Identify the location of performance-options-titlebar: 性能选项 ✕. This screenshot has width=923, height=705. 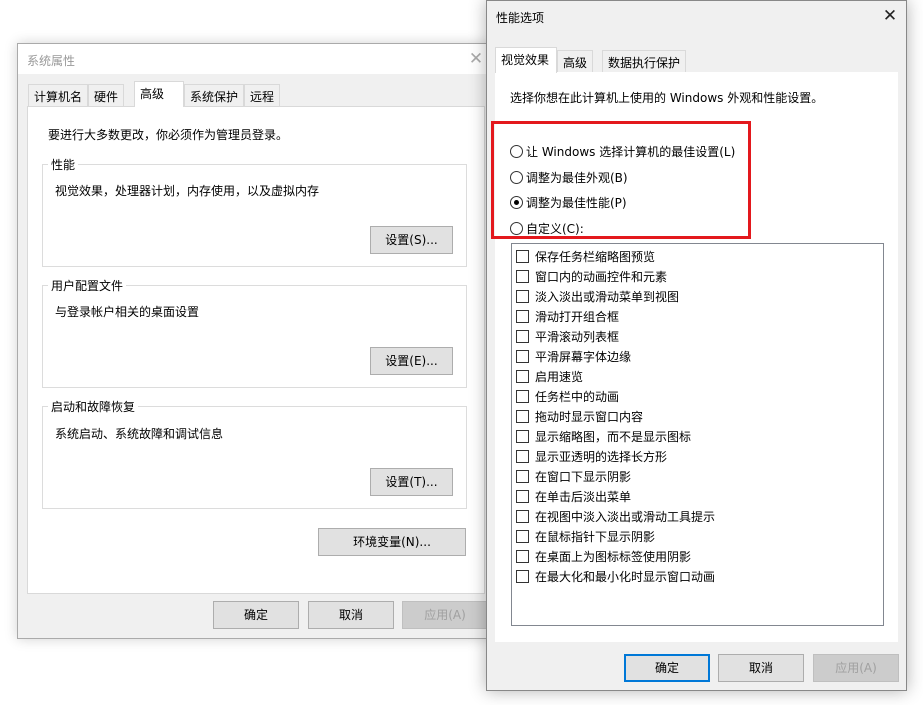
(696, 16).